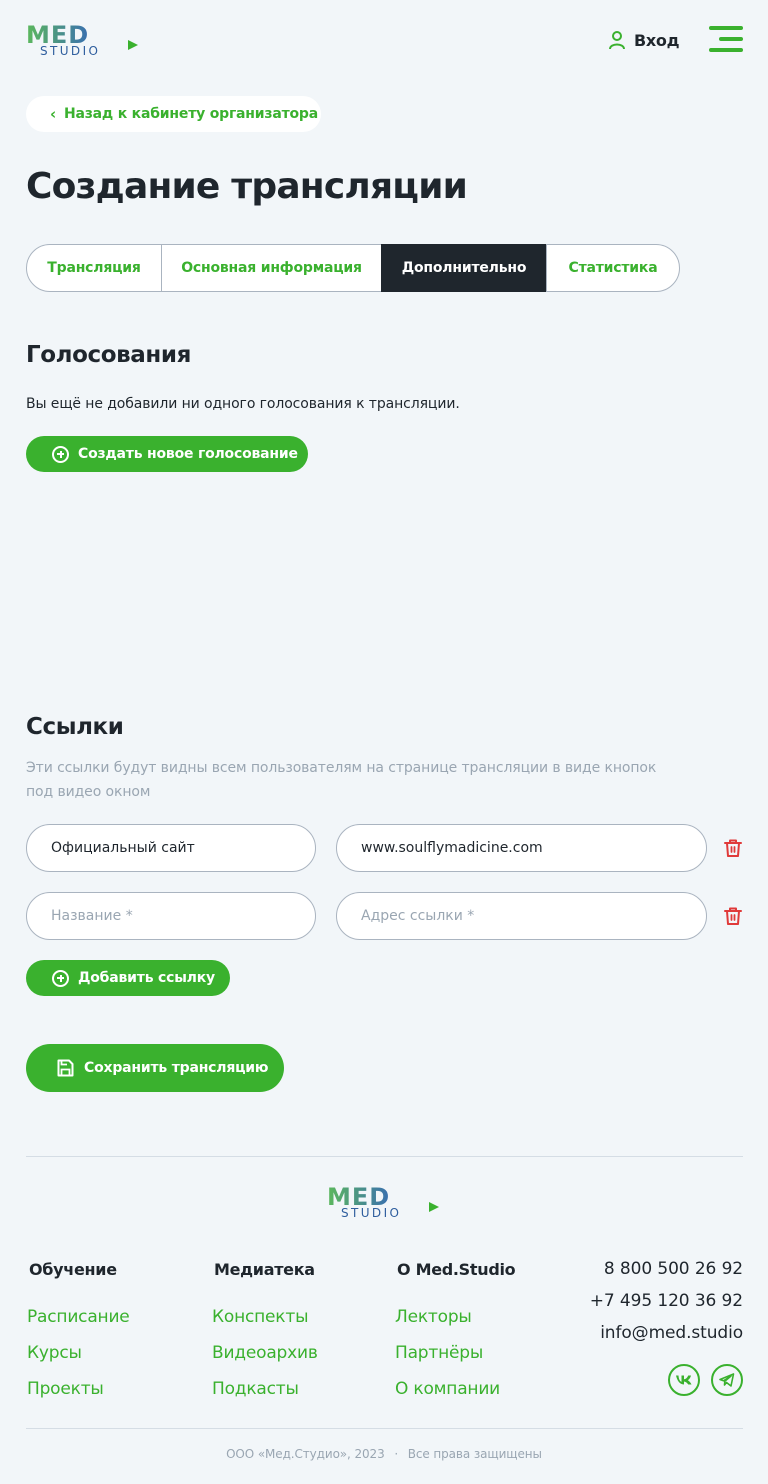 The width and height of the screenshot is (768, 1484). I want to click on footer-phone-2: +7 495 120 36 92, so click(666, 1301).